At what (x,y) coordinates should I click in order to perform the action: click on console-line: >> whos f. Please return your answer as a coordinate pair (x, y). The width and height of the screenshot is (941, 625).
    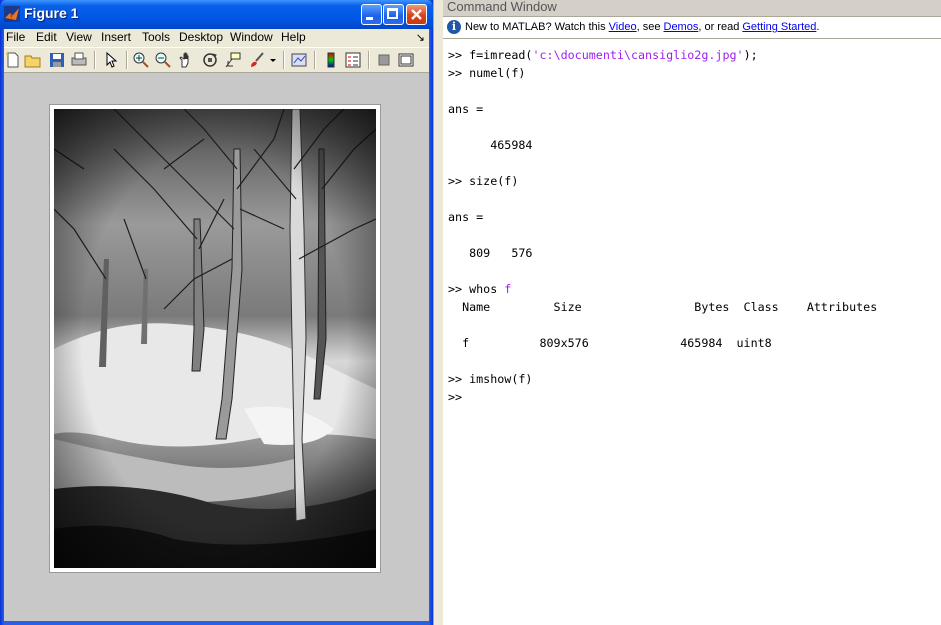
    Looking at the image, I should click on (693, 289).